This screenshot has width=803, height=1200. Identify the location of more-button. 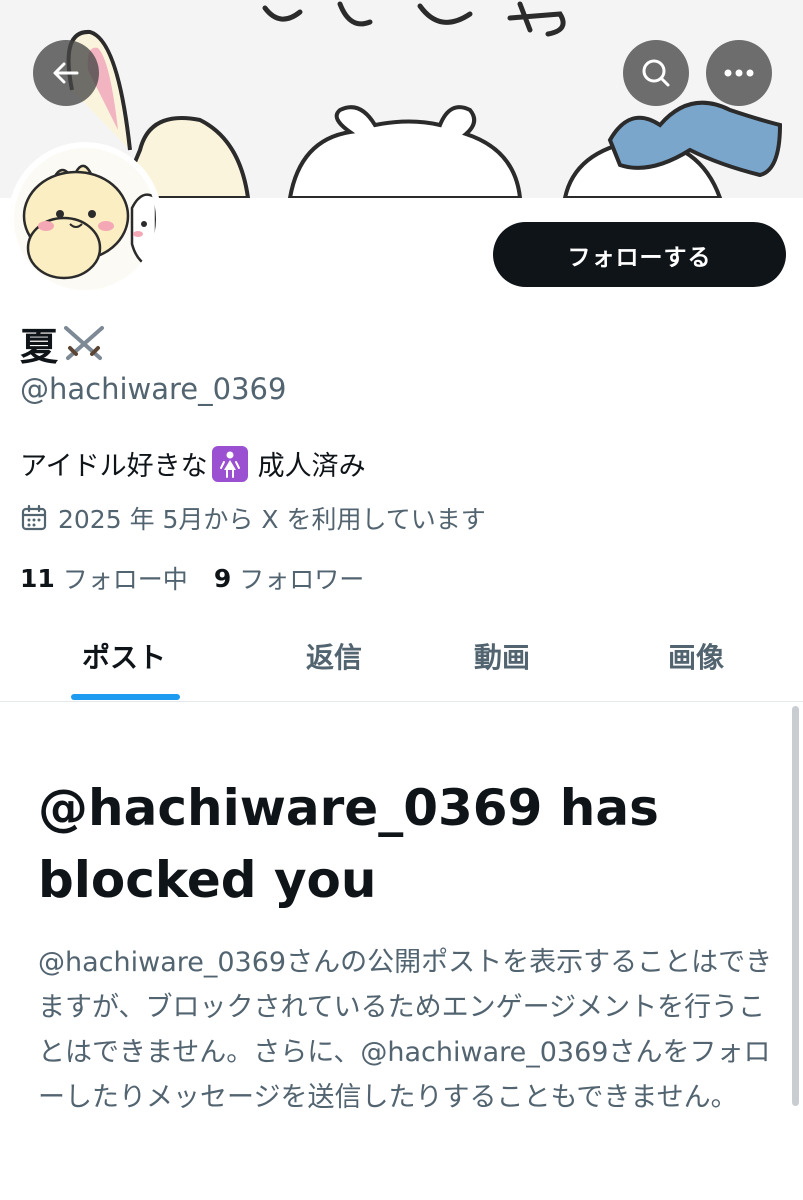
(739, 73).